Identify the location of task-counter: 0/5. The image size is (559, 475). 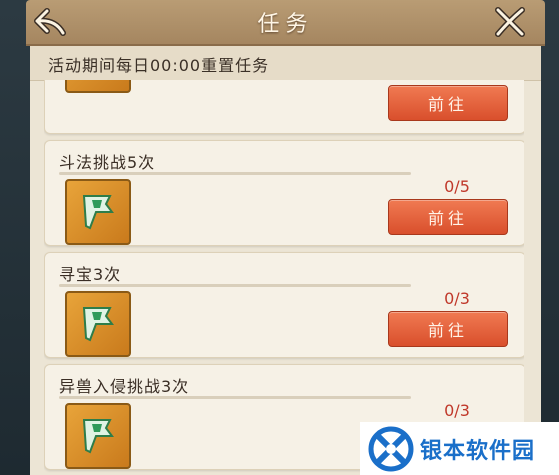
(457, 186).